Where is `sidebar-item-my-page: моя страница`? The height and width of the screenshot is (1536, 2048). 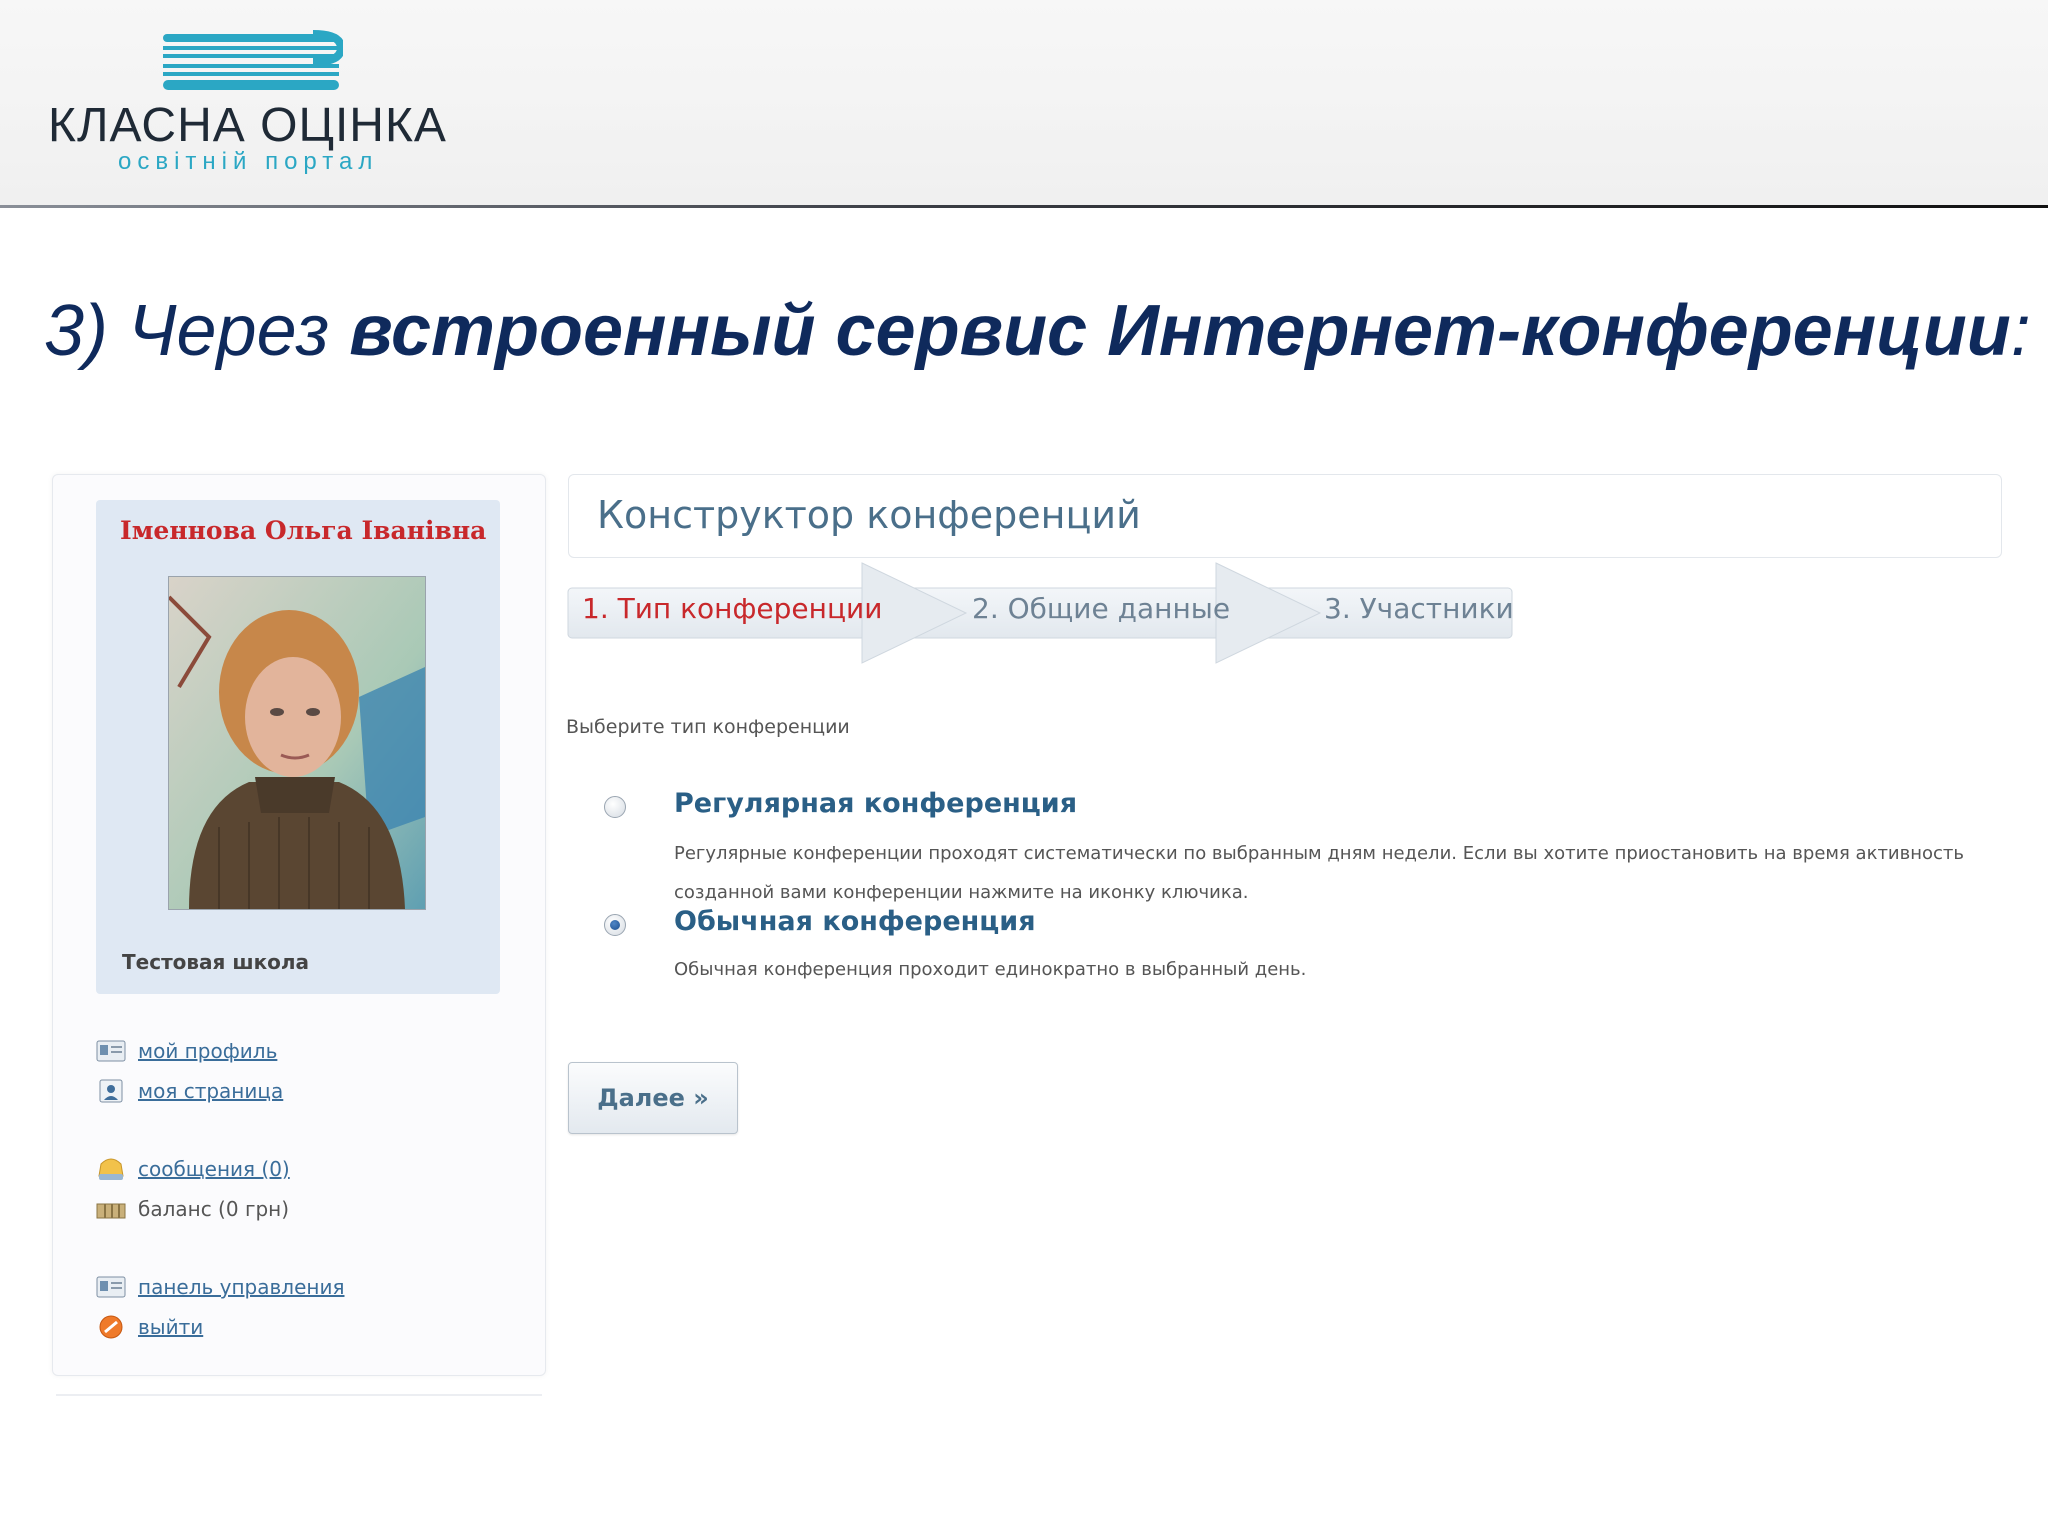
sidebar-item-my-page: моя страница is located at coordinates (189, 1091).